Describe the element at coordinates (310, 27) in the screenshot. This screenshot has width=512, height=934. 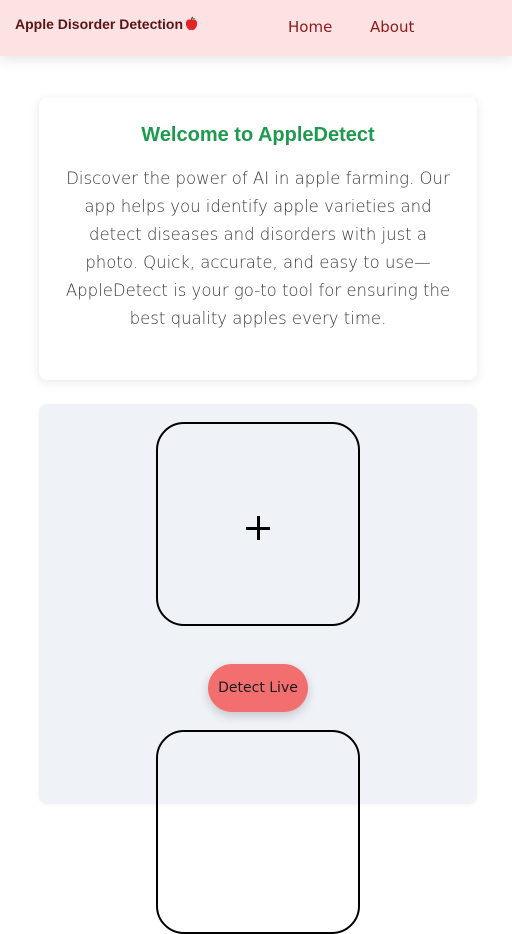
I see `nav-link-home: Home` at that location.